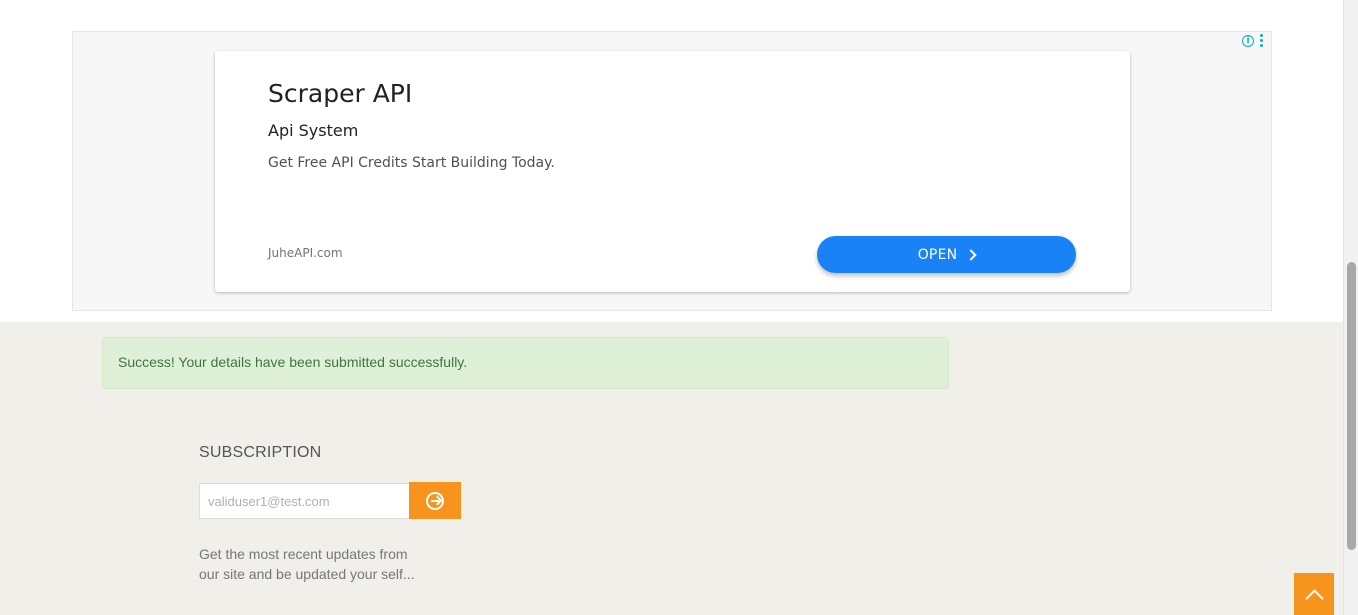  What do you see at coordinates (1261, 40) in the screenshot?
I see `more-vertical-icon` at bounding box center [1261, 40].